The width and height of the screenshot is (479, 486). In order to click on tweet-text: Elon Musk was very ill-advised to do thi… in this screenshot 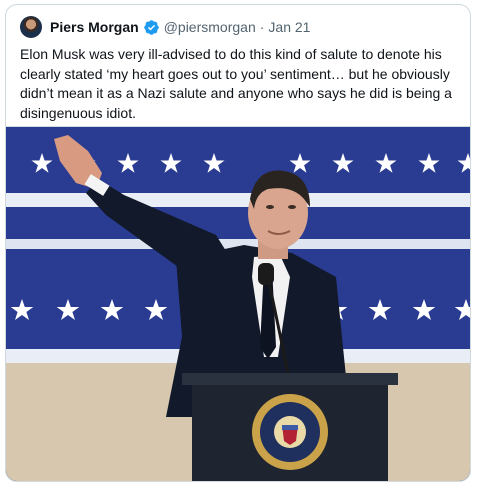, I will do `click(236, 83)`.